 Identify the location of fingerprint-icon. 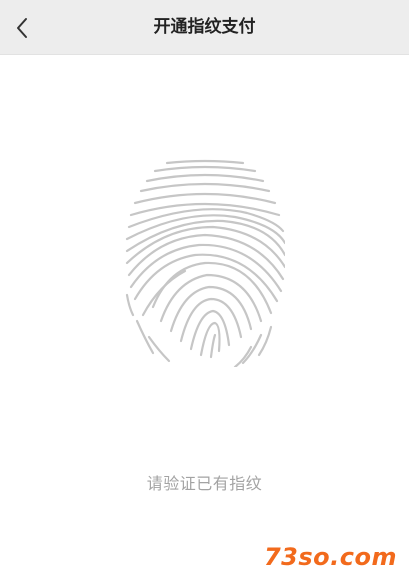
(205, 261).